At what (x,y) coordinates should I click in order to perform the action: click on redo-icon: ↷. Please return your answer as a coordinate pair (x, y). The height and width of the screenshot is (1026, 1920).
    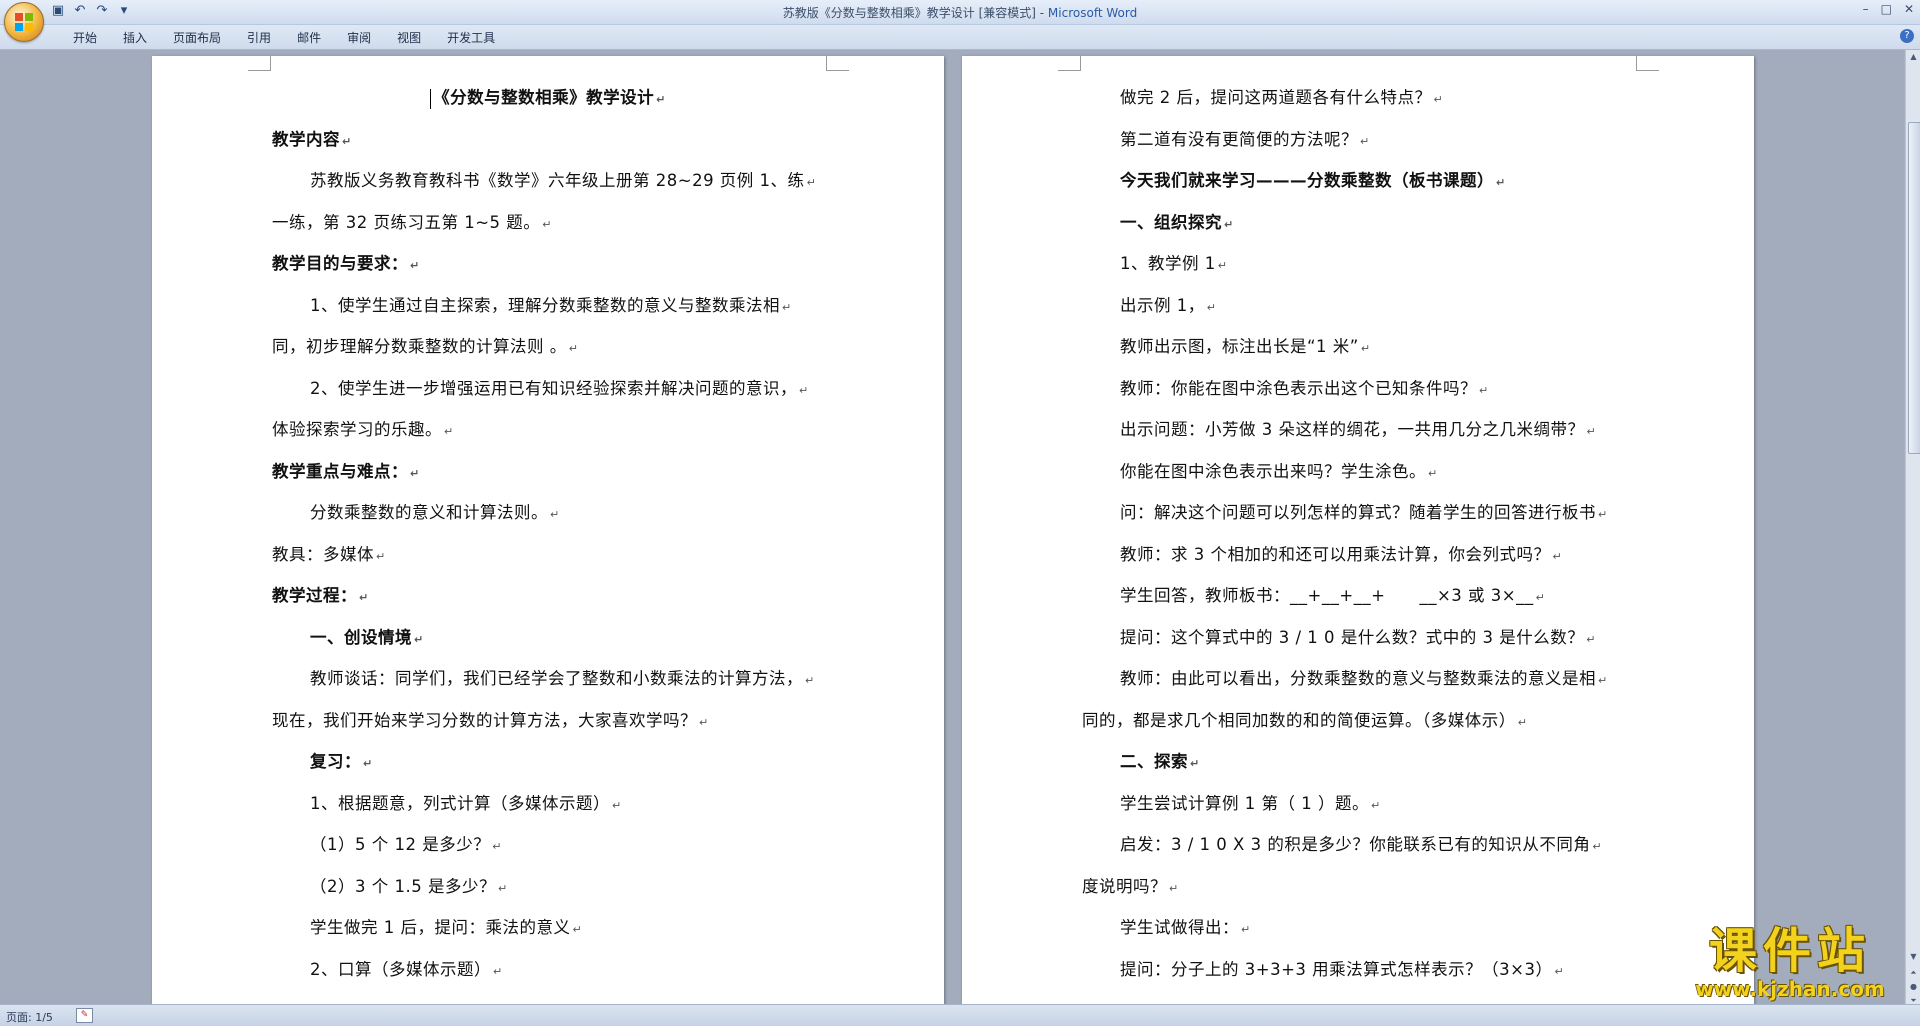
    Looking at the image, I should click on (102, 11).